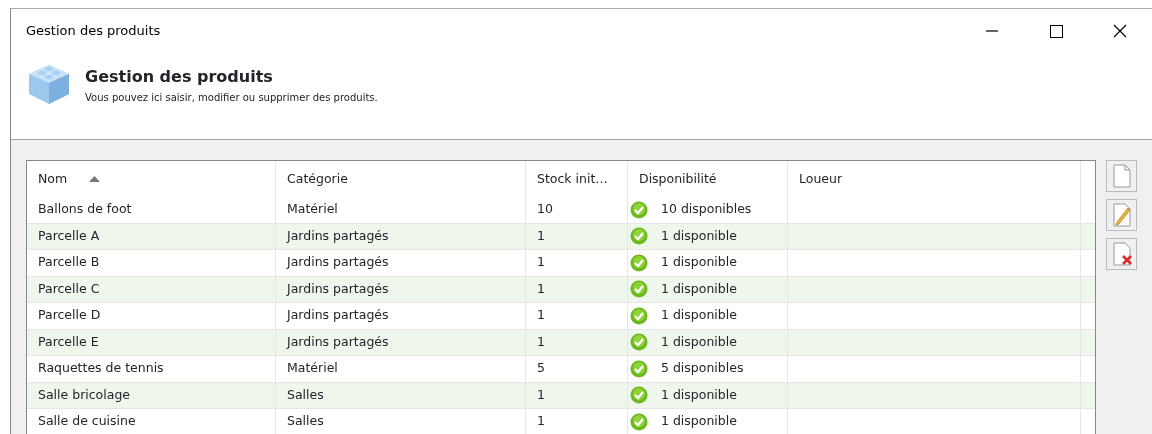 Image resolution: width=1152 pixels, height=434 pixels. Describe the element at coordinates (702, 368) in the screenshot. I see `availability-text: 5 disponibles` at that location.